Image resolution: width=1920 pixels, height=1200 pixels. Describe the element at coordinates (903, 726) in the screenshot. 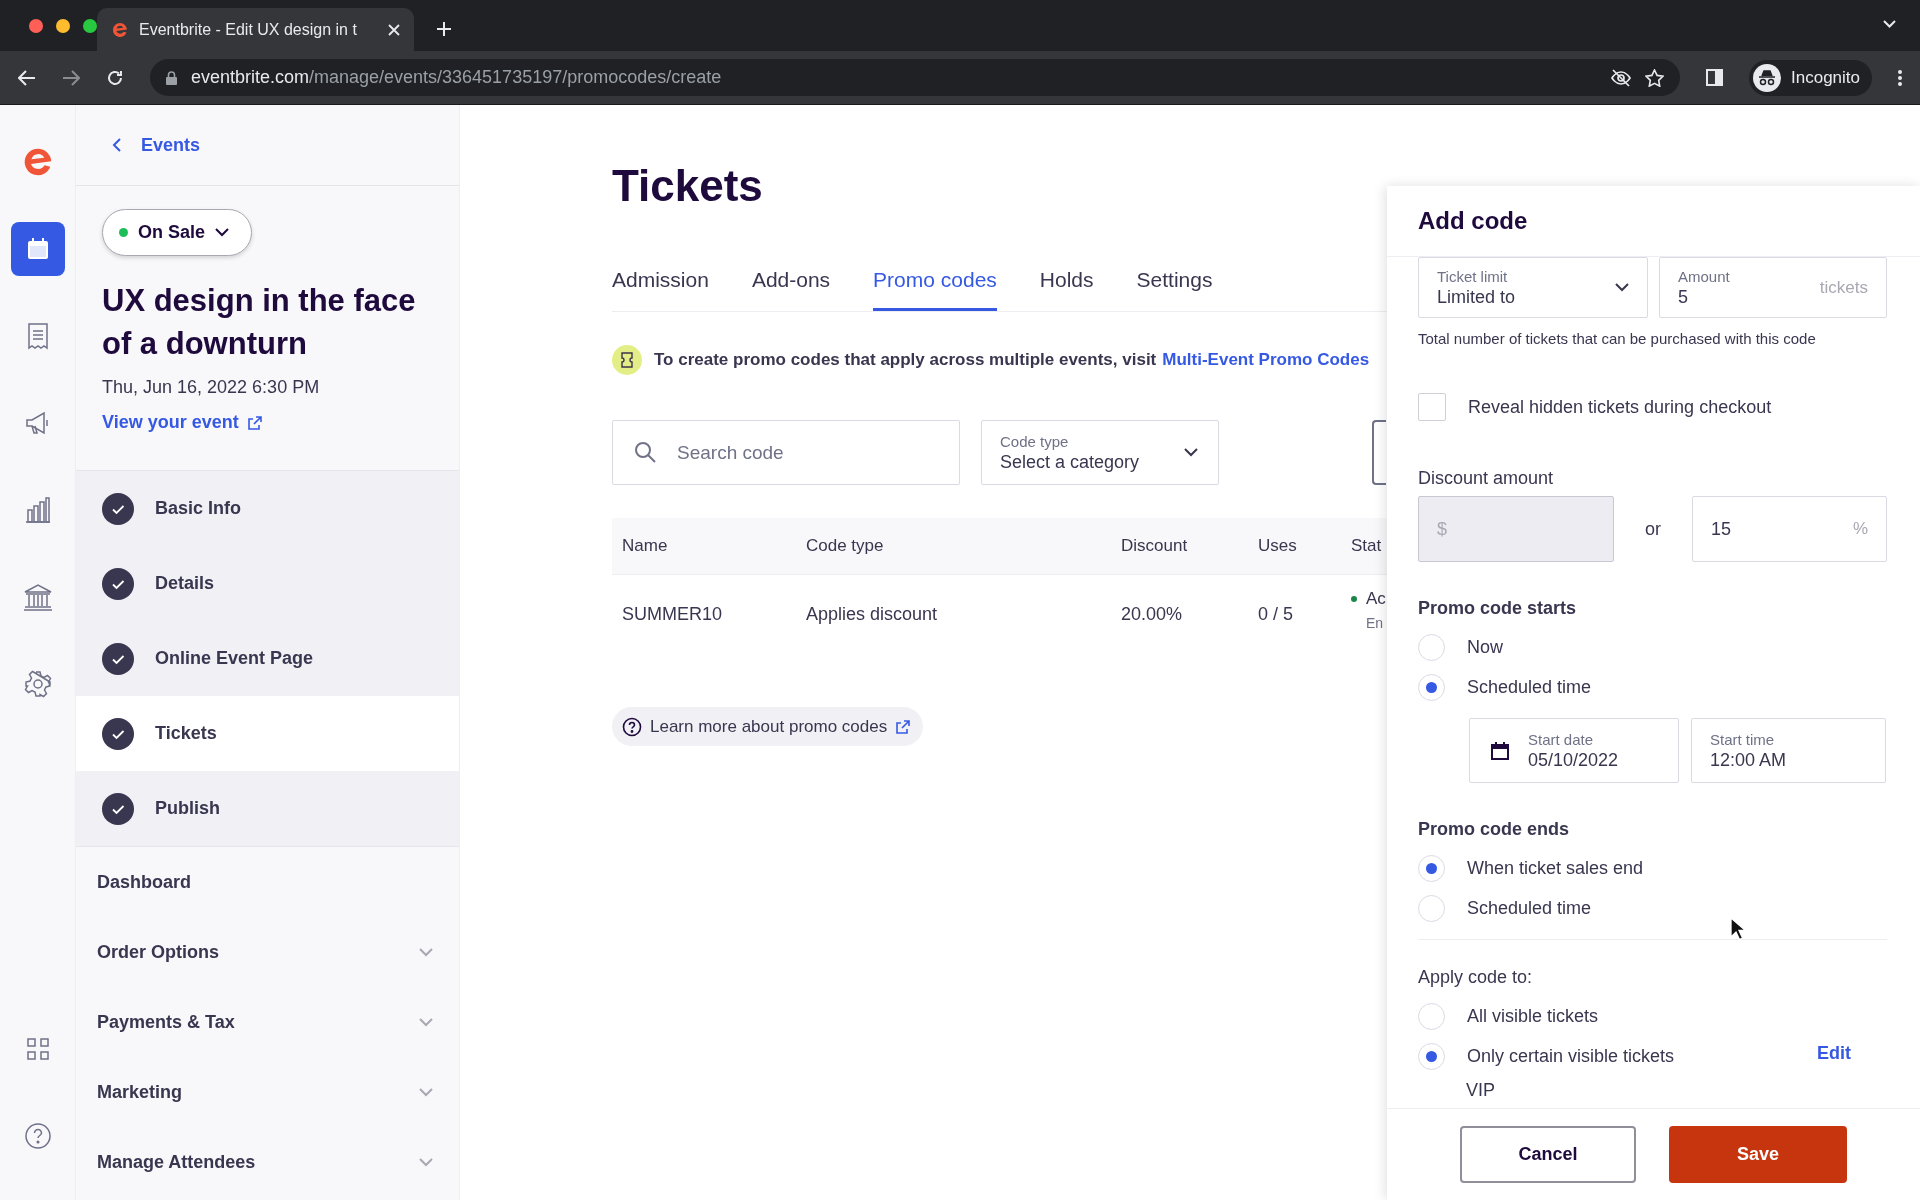

I see `external-link-icon` at that location.